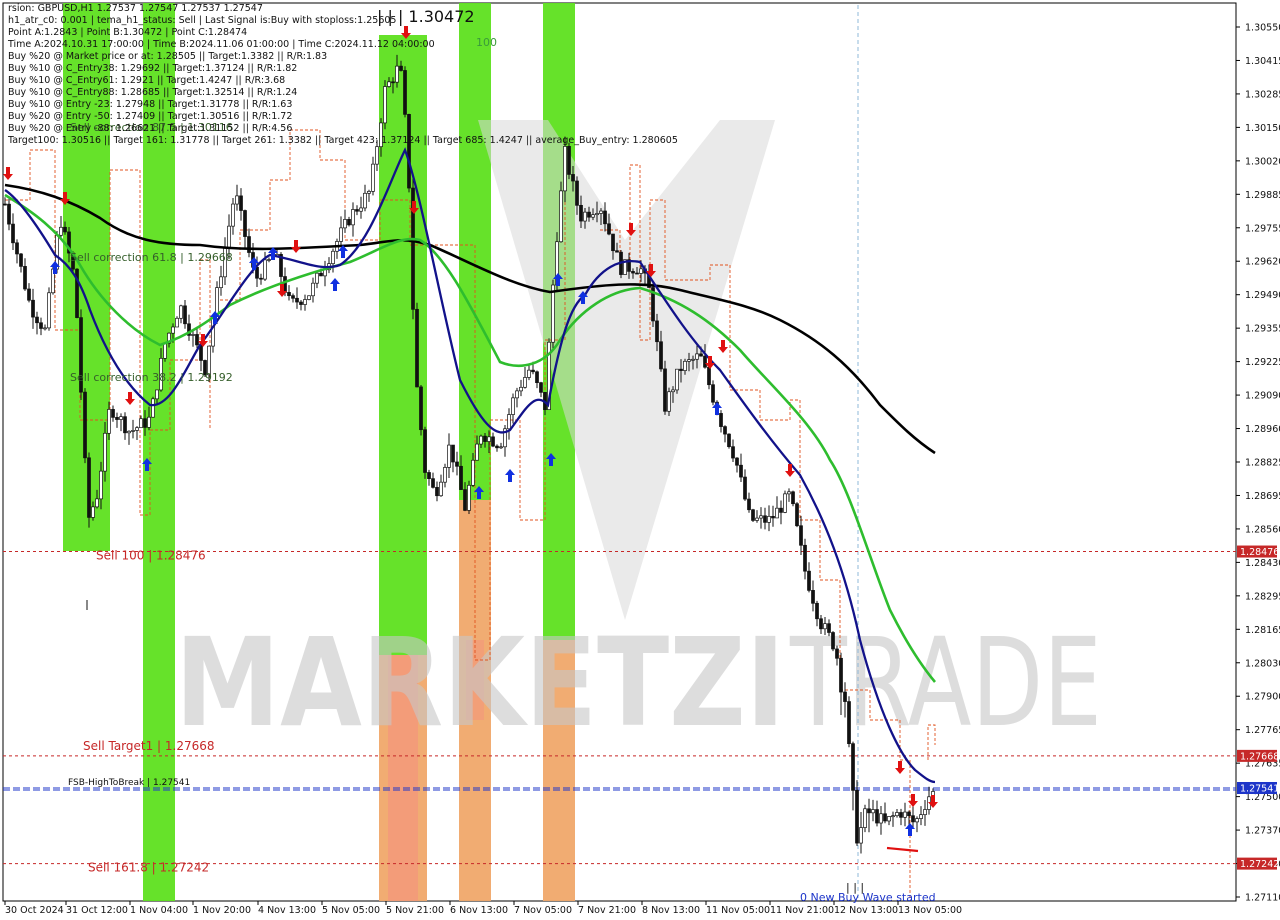  Describe the element at coordinates (129, 783) in the screenshot. I see `level-label: FSB-HighToBreak | 1.27541` at that location.